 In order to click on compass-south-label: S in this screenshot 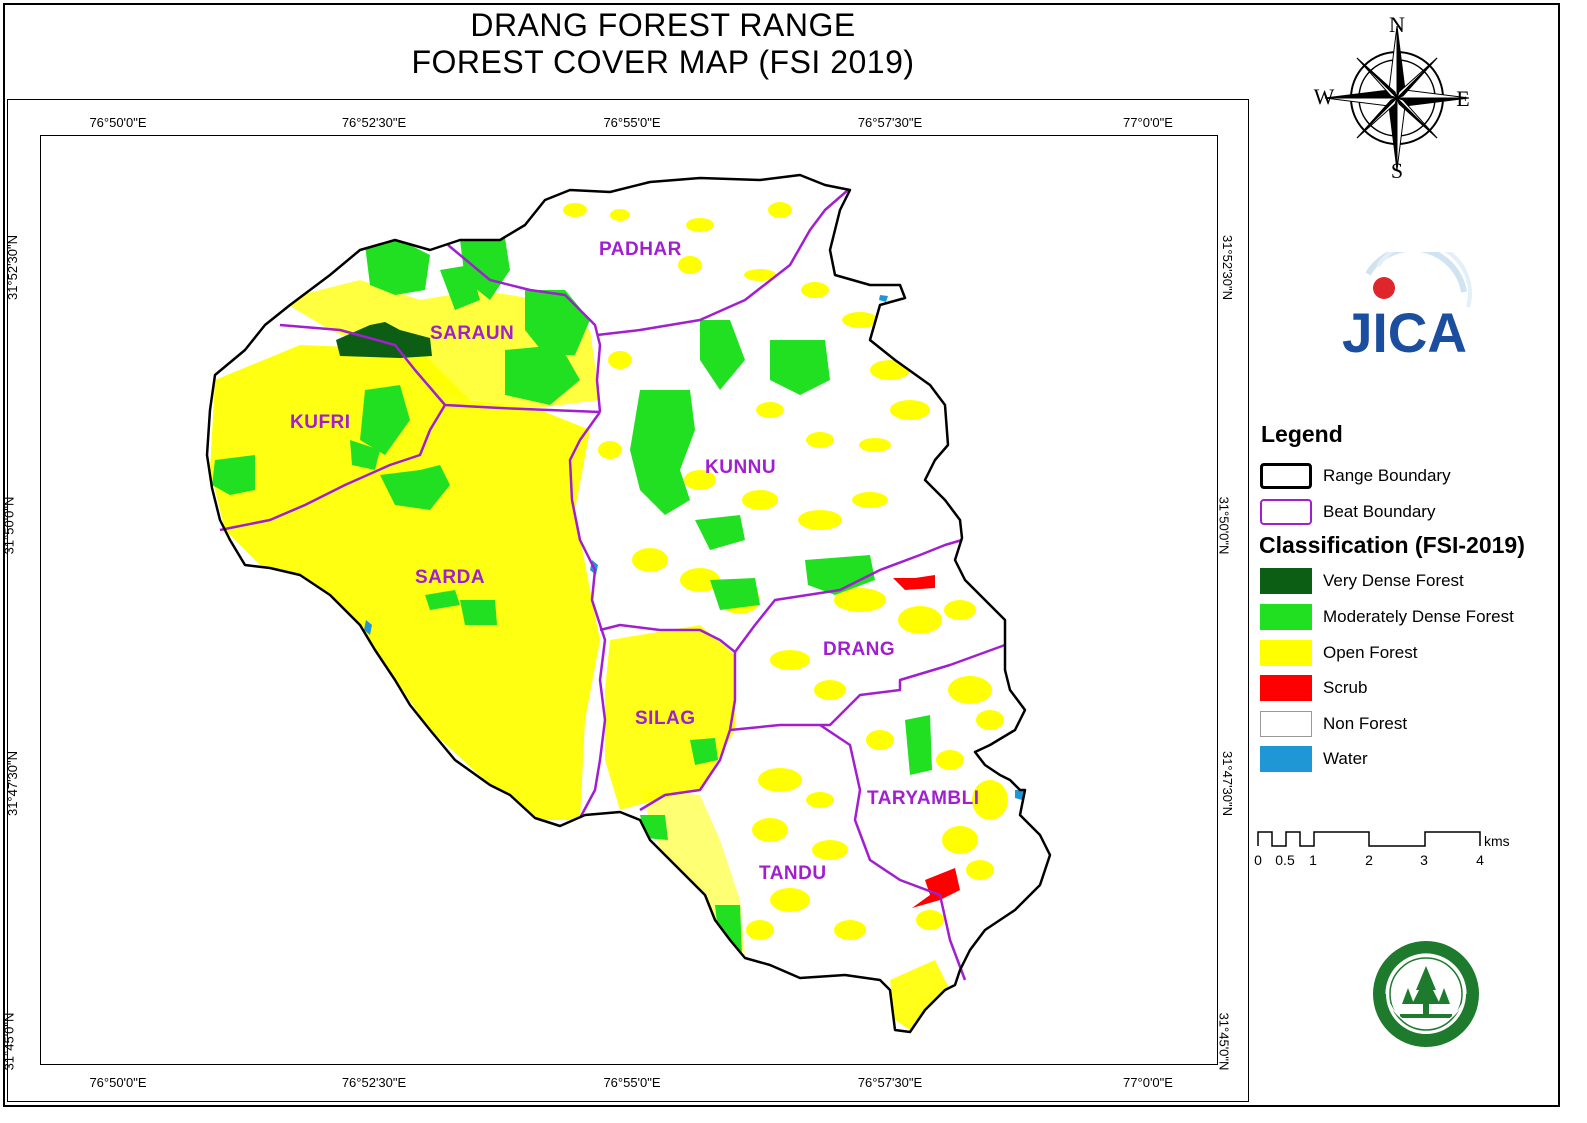, I will do `click(1397, 170)`.